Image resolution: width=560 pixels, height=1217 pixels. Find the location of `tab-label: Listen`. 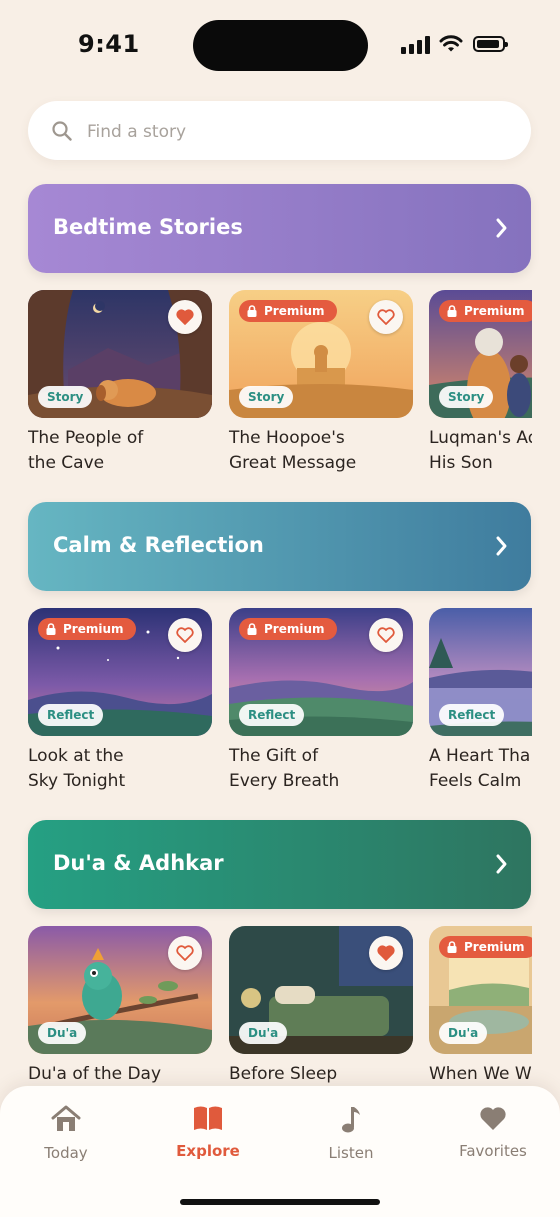

tab-label: Listen is located at coordinates (351, 1153).